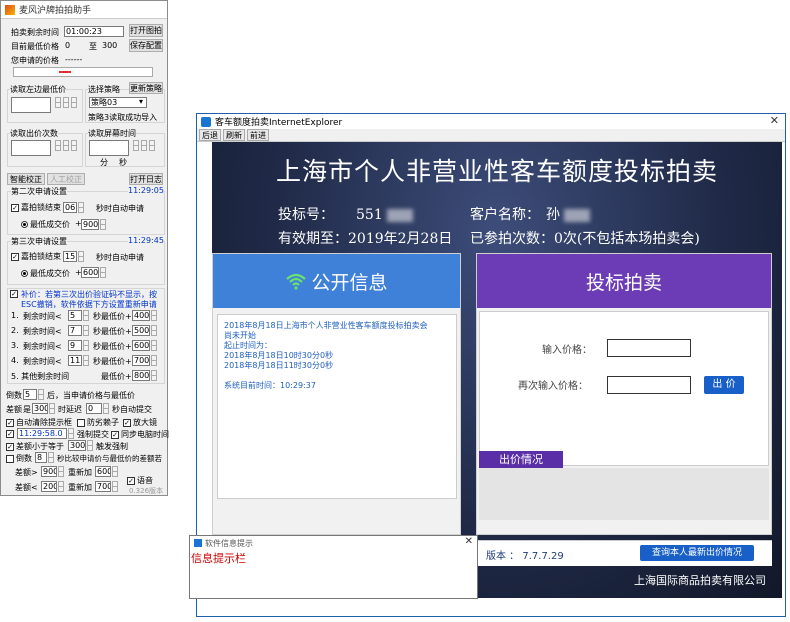  I want to click on voice-checkbox: ✓ 语音, so click(140, 480).